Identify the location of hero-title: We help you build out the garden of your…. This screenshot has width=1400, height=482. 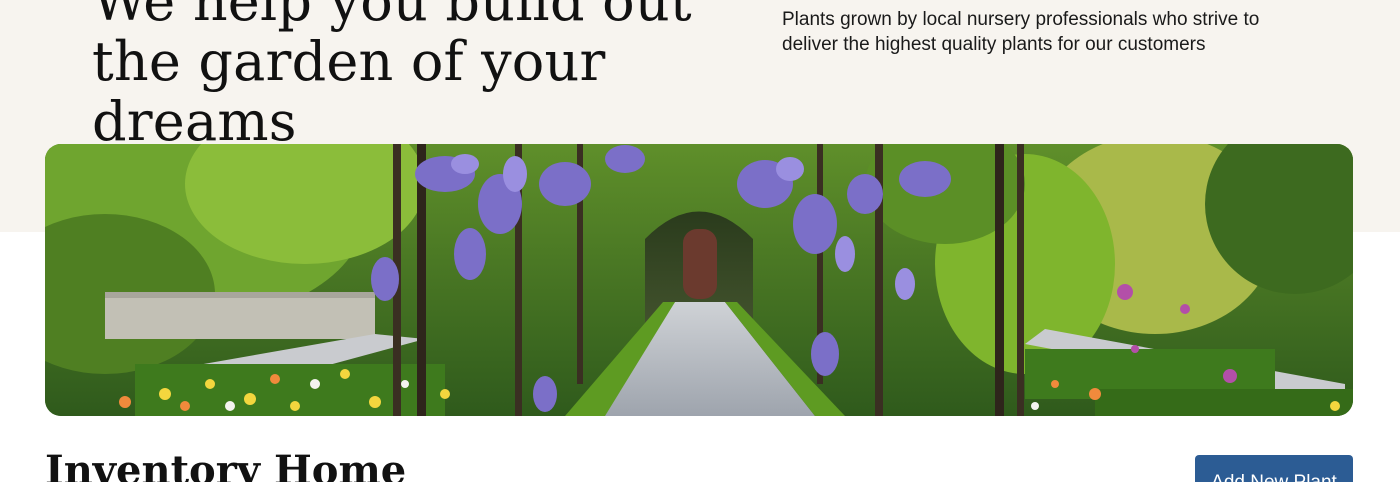
(392, 76).